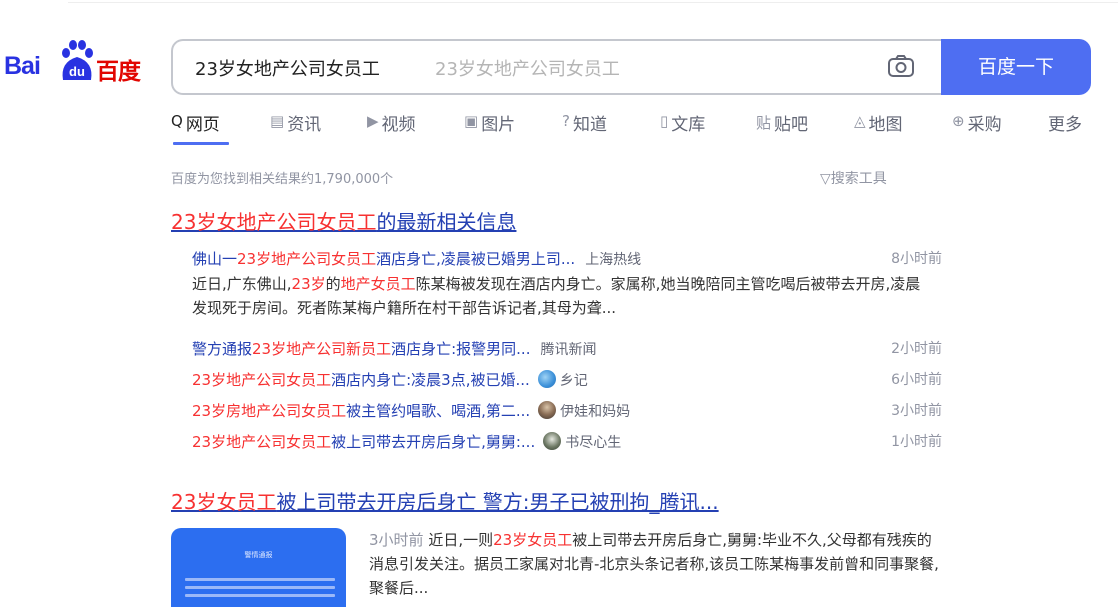 The height and width of the screenshot is (607, 1118). Describe the element at coordinates (22, 66) in the screenshot. I see `logo-text-bai: Bai` at that location.